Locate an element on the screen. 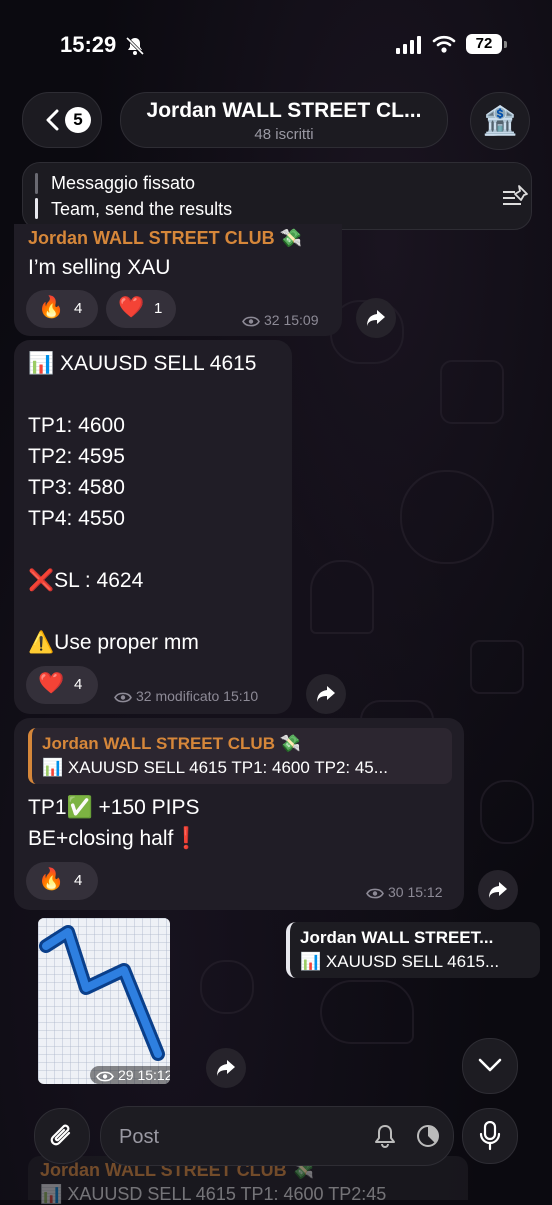 The width and height of the screenshot is (552, 1205). message-input-bar is located at coordinates (277, 1136).